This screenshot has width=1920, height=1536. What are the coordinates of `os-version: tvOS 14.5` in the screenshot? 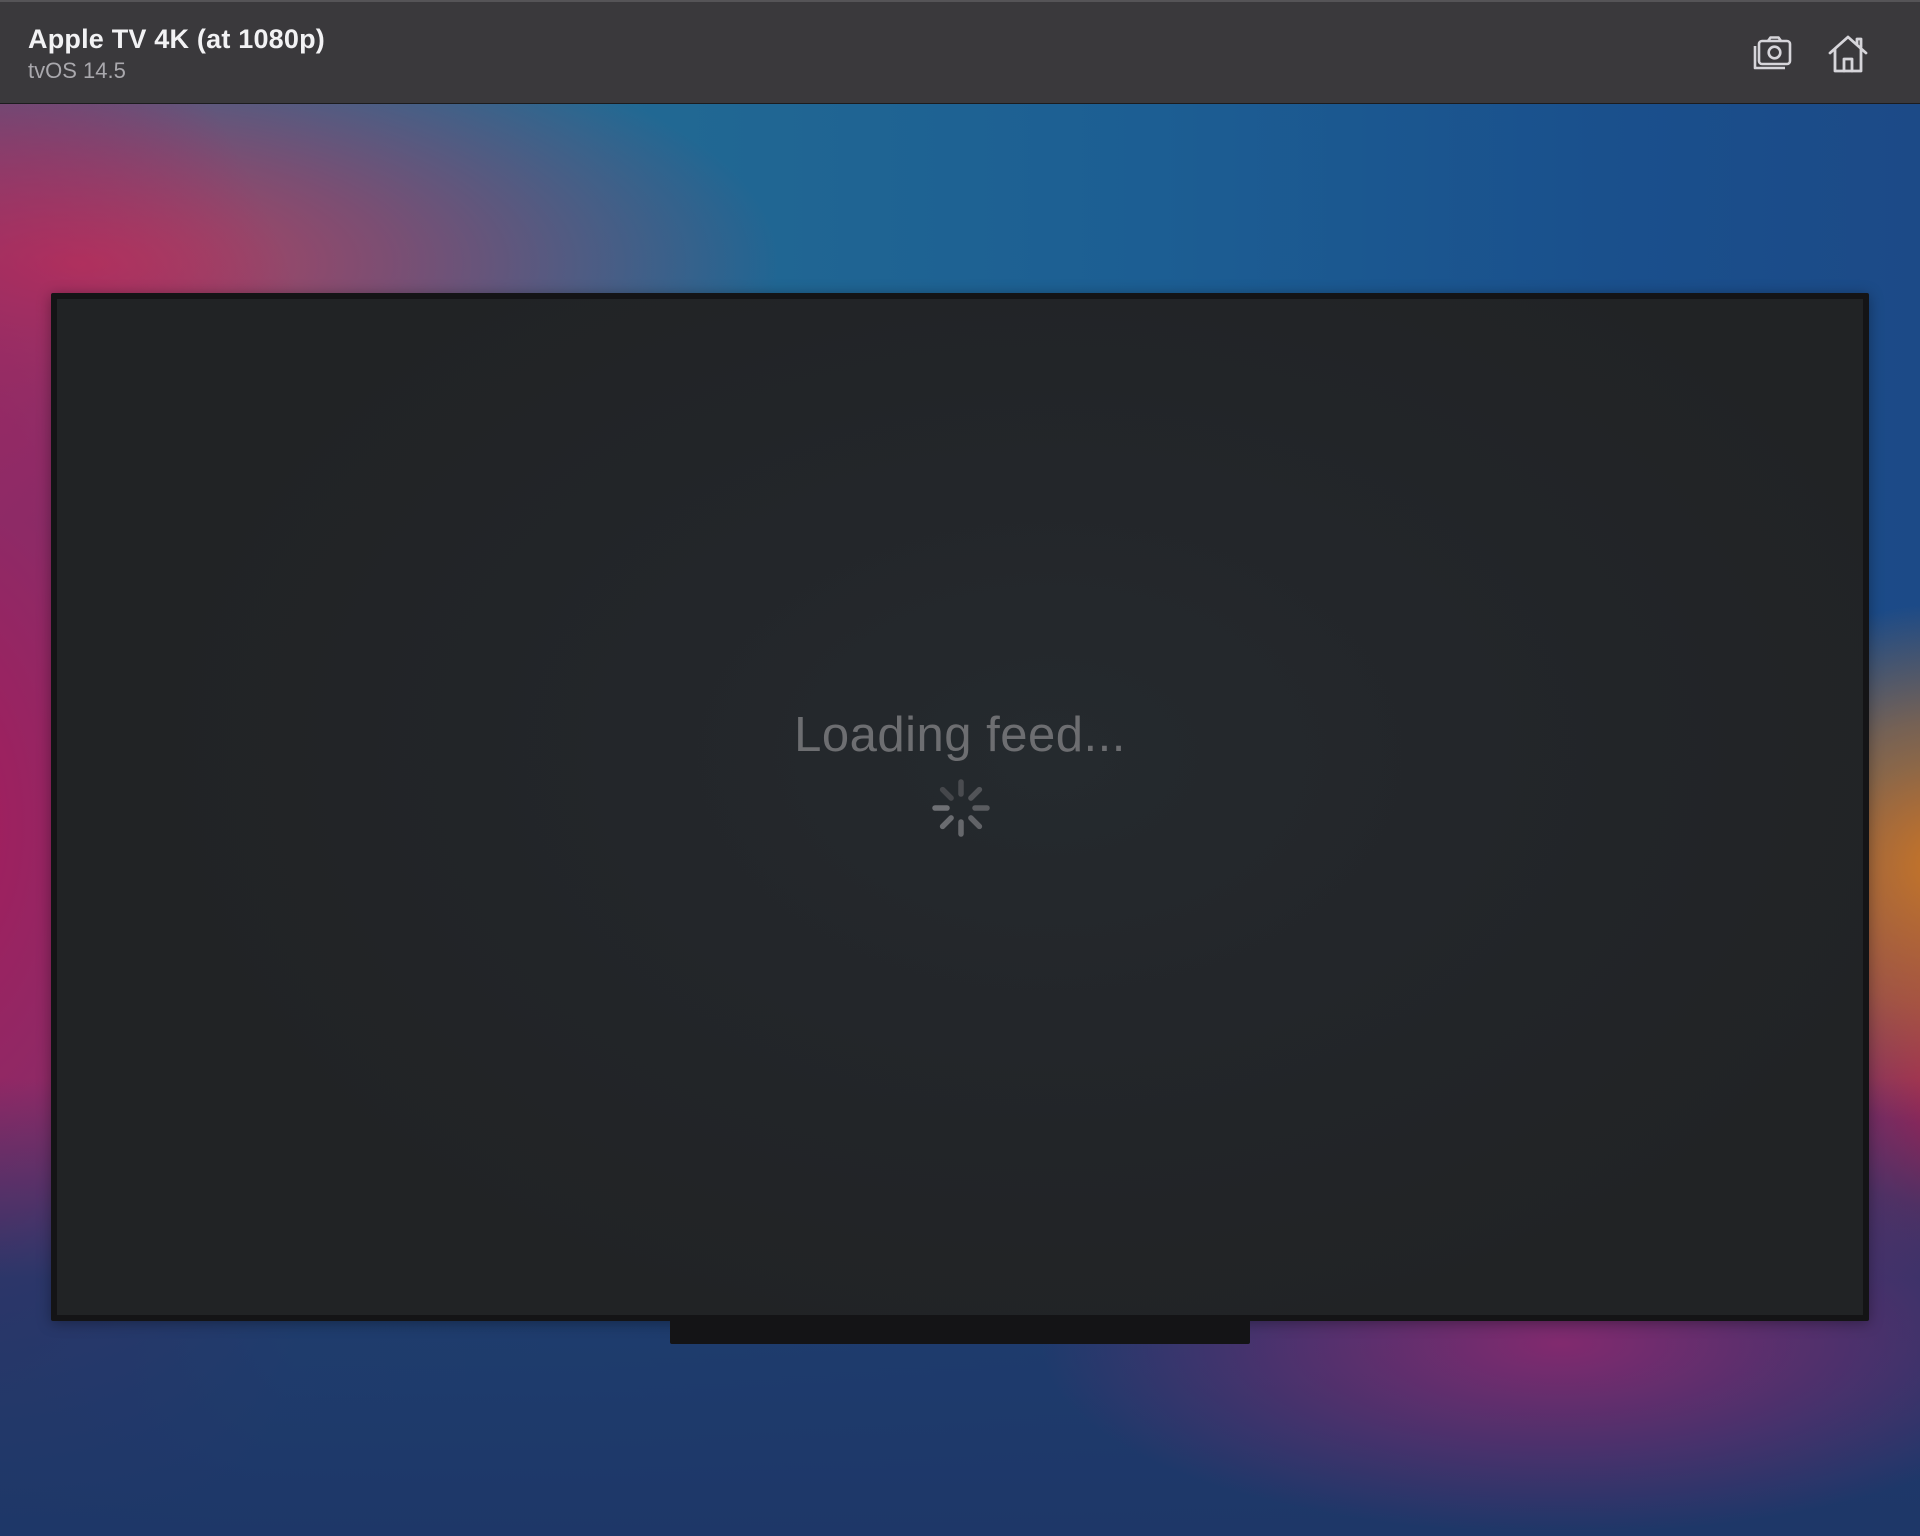 It's located at (77, 70).